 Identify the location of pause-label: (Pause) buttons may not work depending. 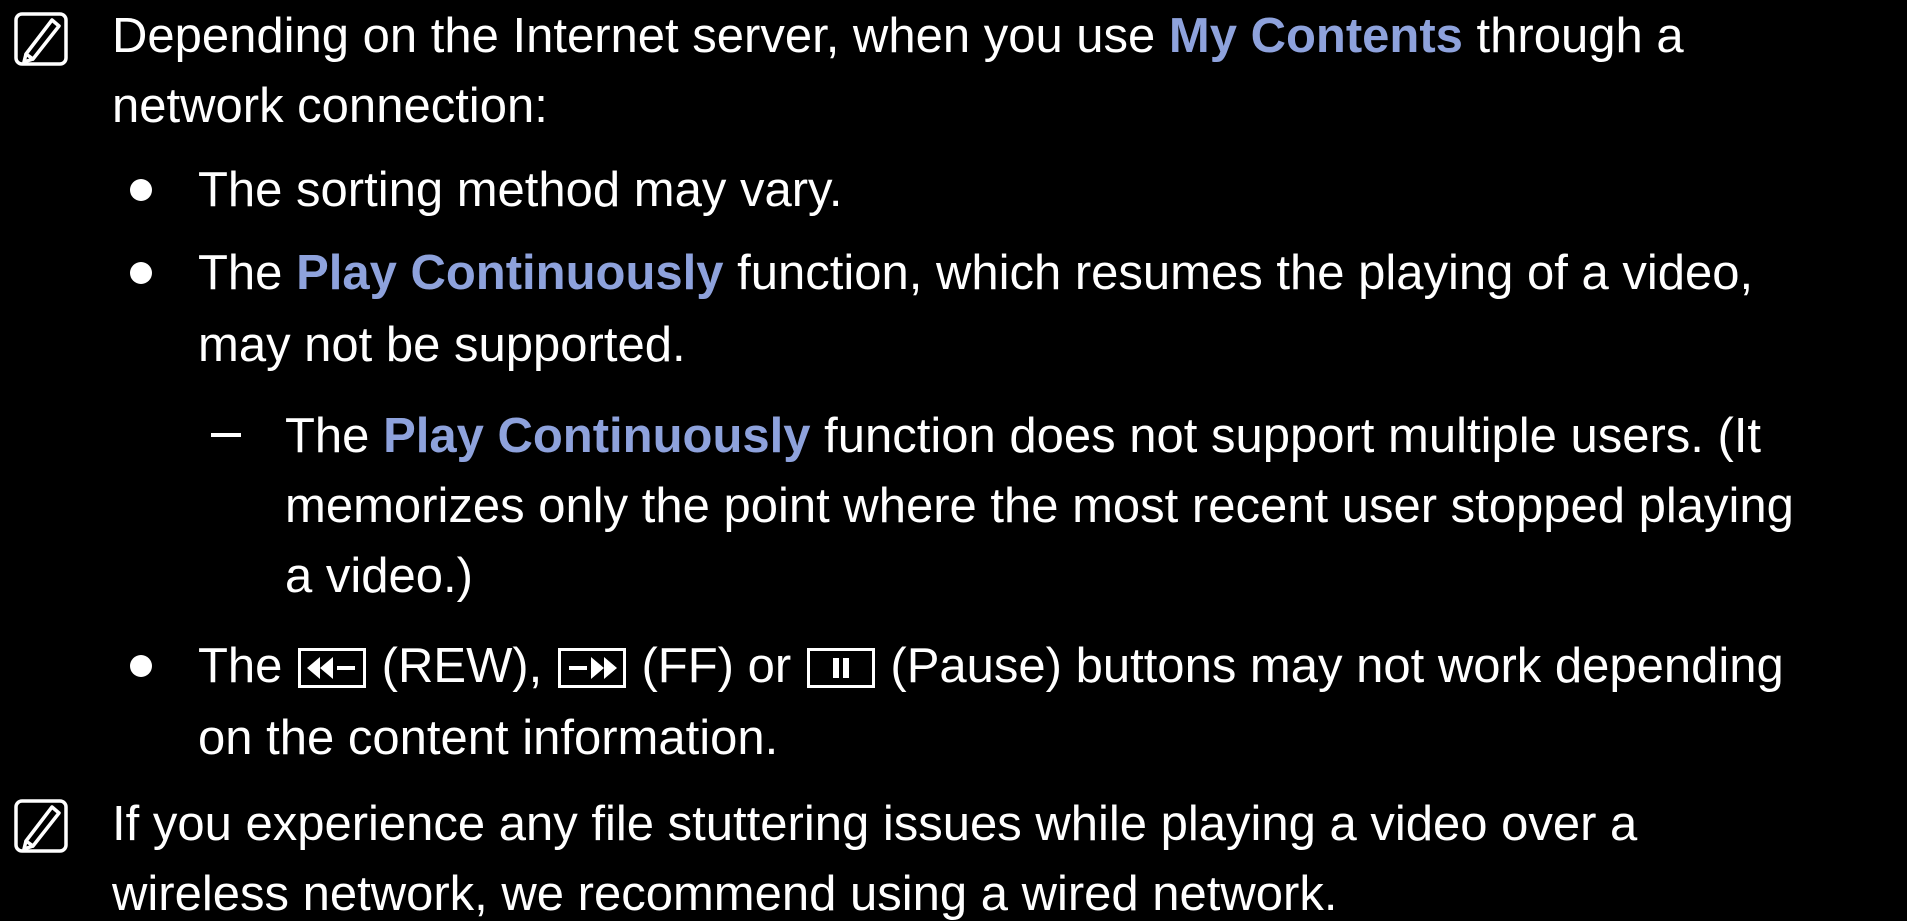
(1330, 666).